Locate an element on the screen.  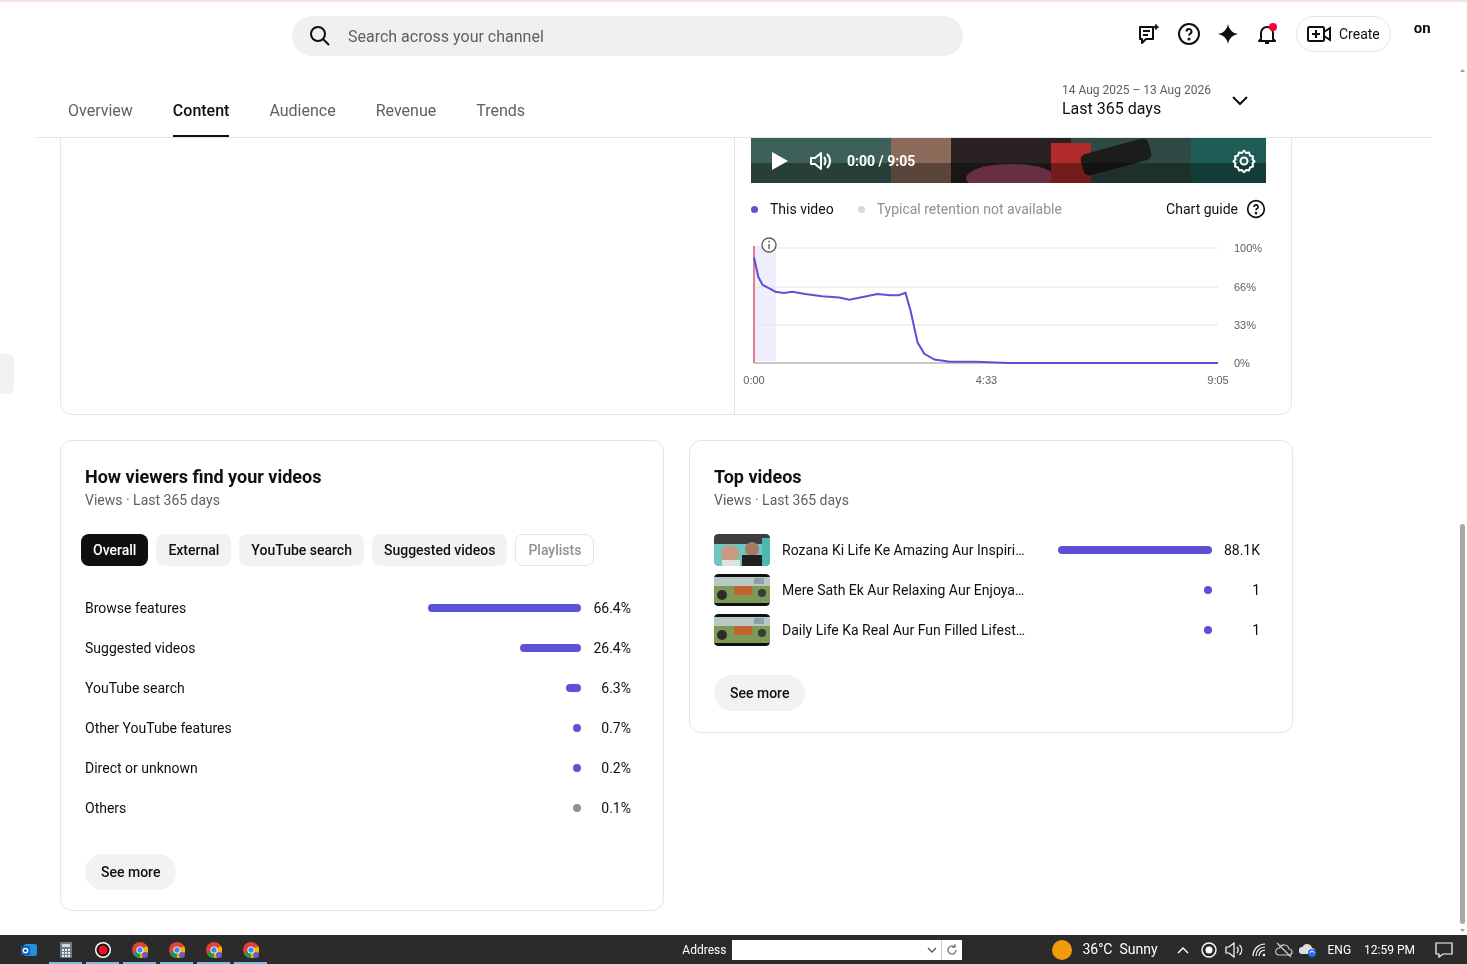
filter-chip: External is located at coordinates (194, 550).